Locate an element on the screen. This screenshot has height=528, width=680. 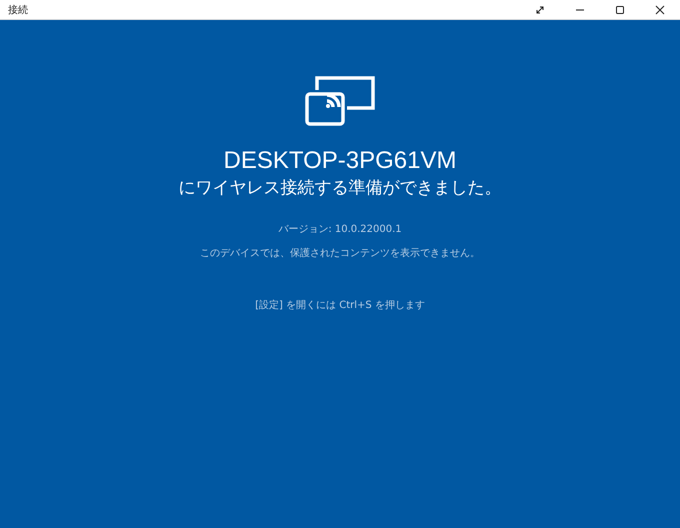
expand-icon is located at coordinates (540, 9).